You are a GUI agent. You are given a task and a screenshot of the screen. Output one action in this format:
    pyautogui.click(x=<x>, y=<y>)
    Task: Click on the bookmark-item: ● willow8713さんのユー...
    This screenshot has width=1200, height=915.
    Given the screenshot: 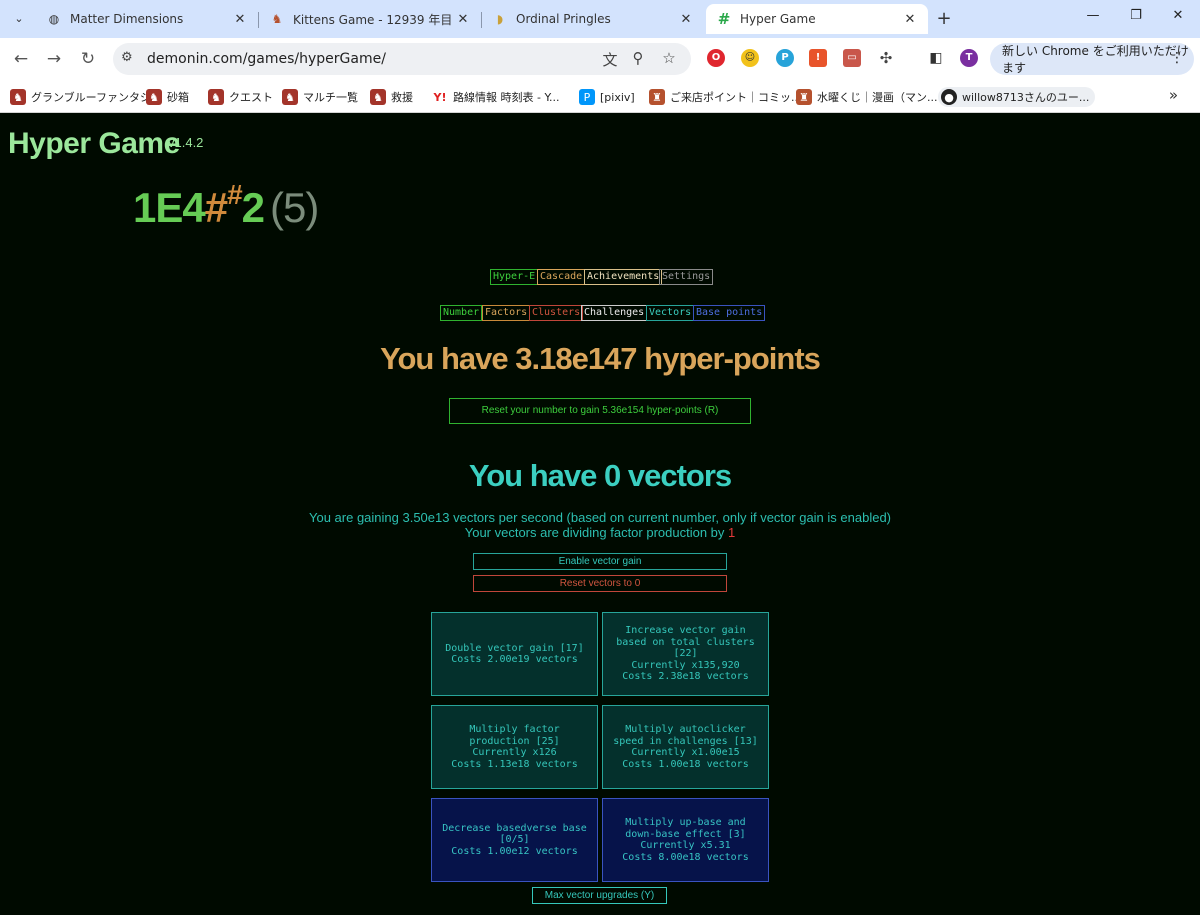 What is the action you would take?
    pyautogui.click(x=1017, y=97)
    